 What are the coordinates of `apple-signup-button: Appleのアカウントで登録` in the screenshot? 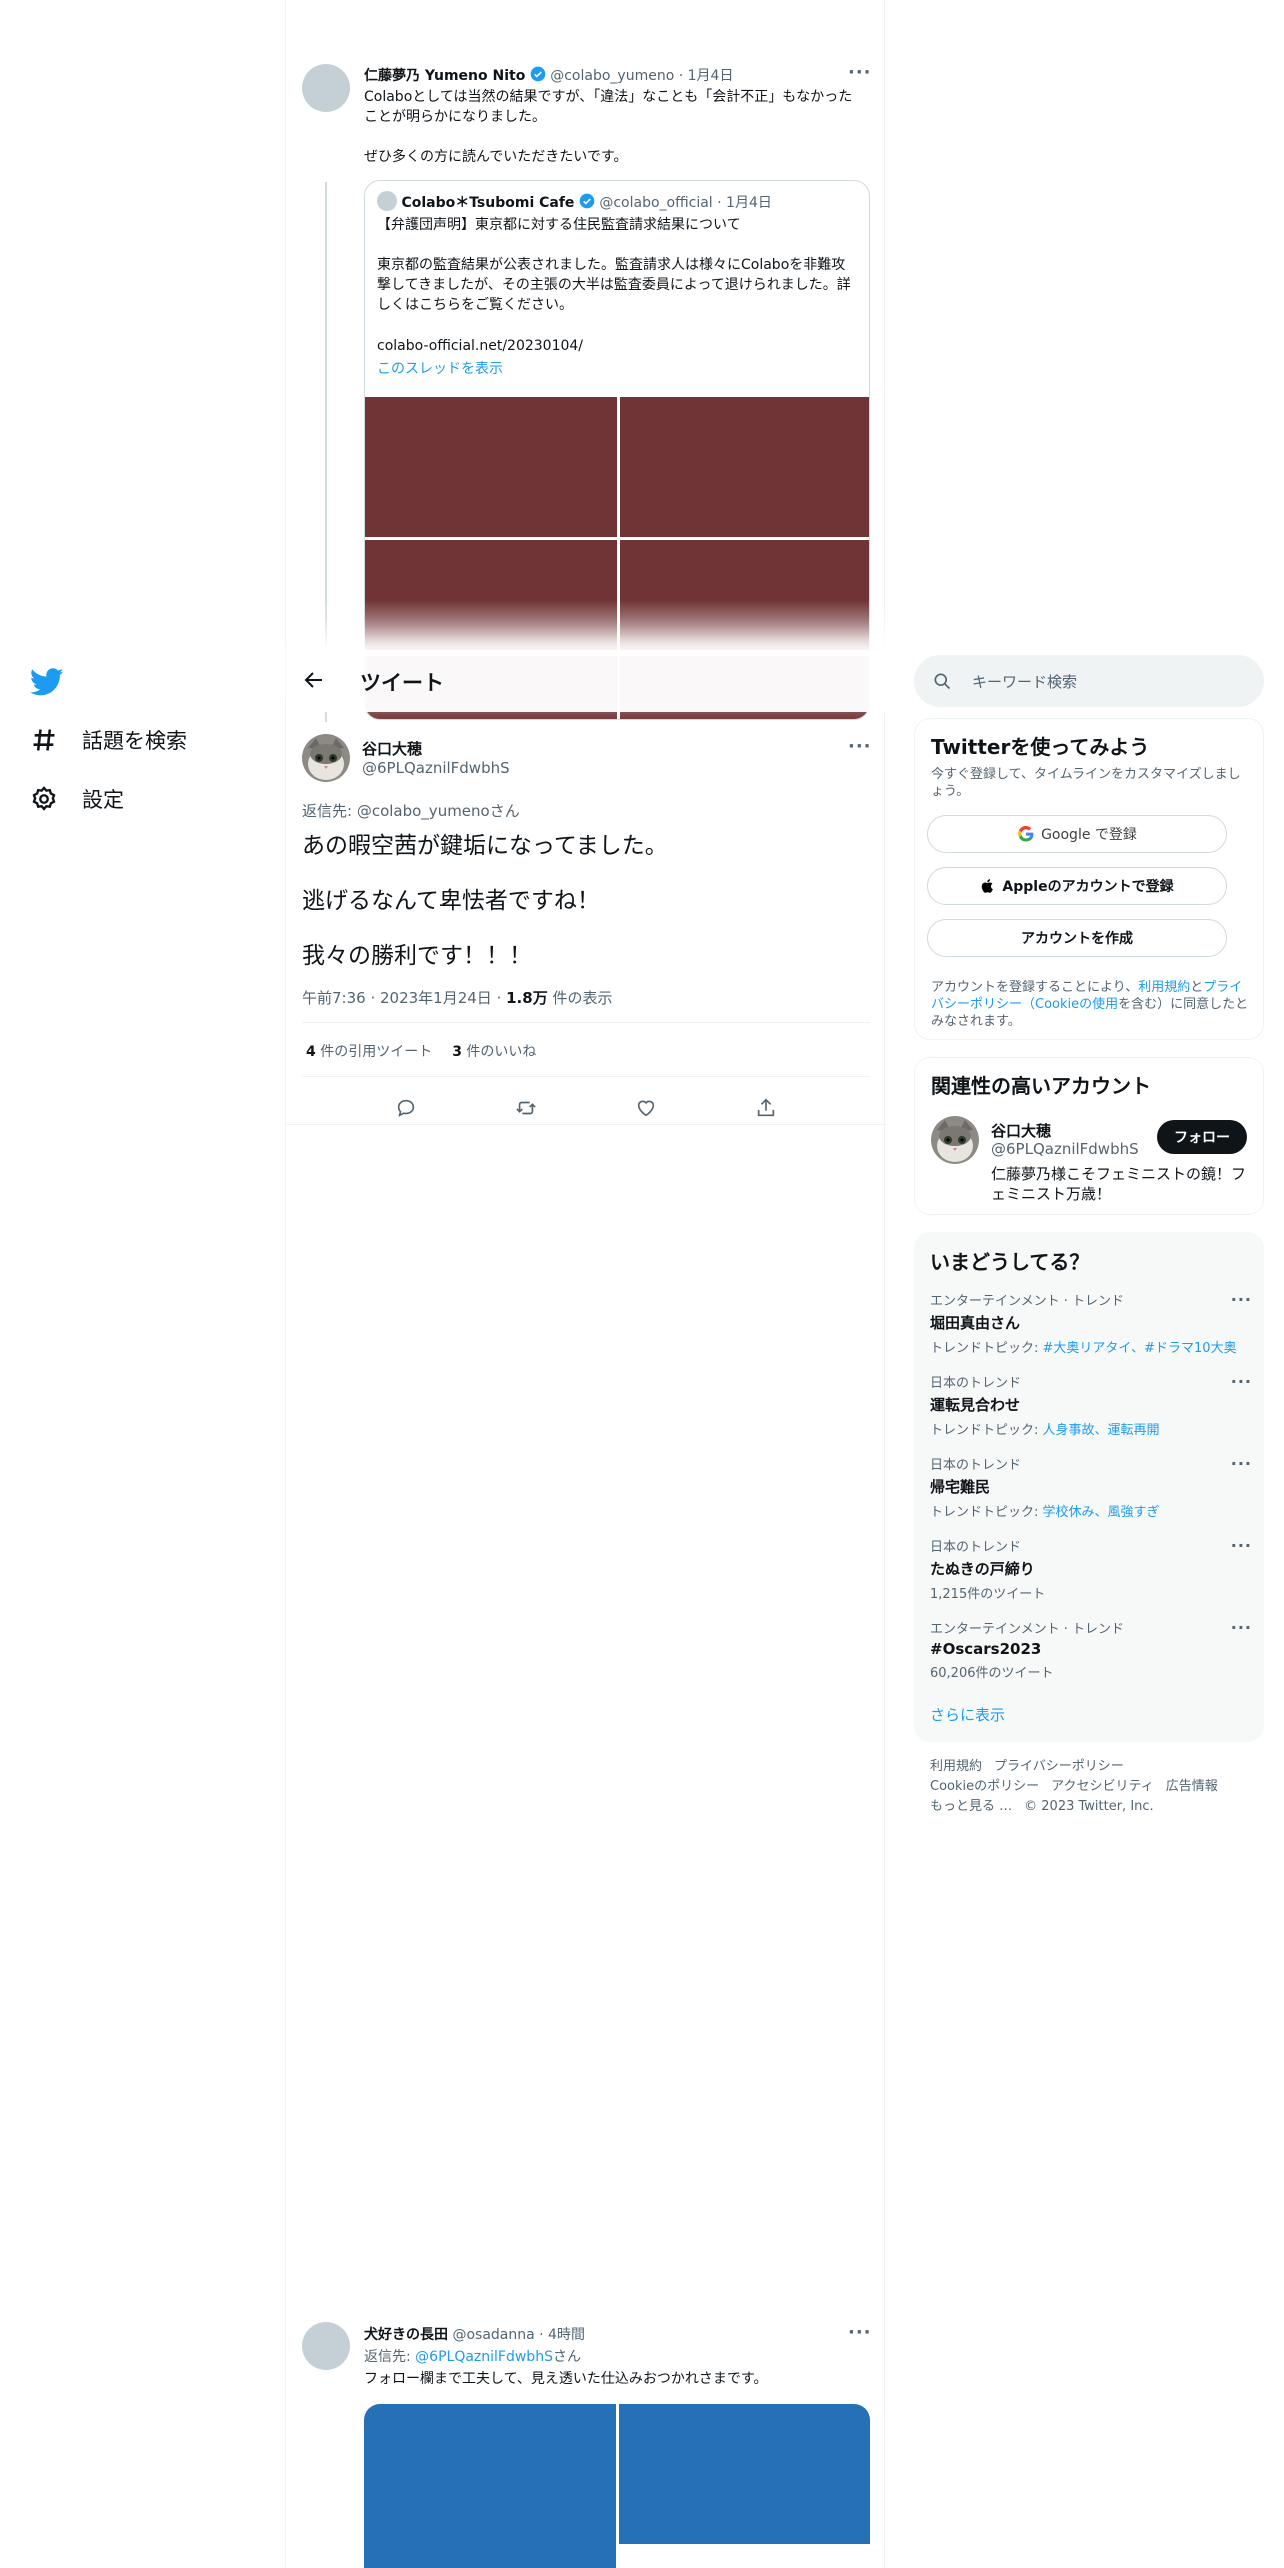 It's located at (1077, 886).